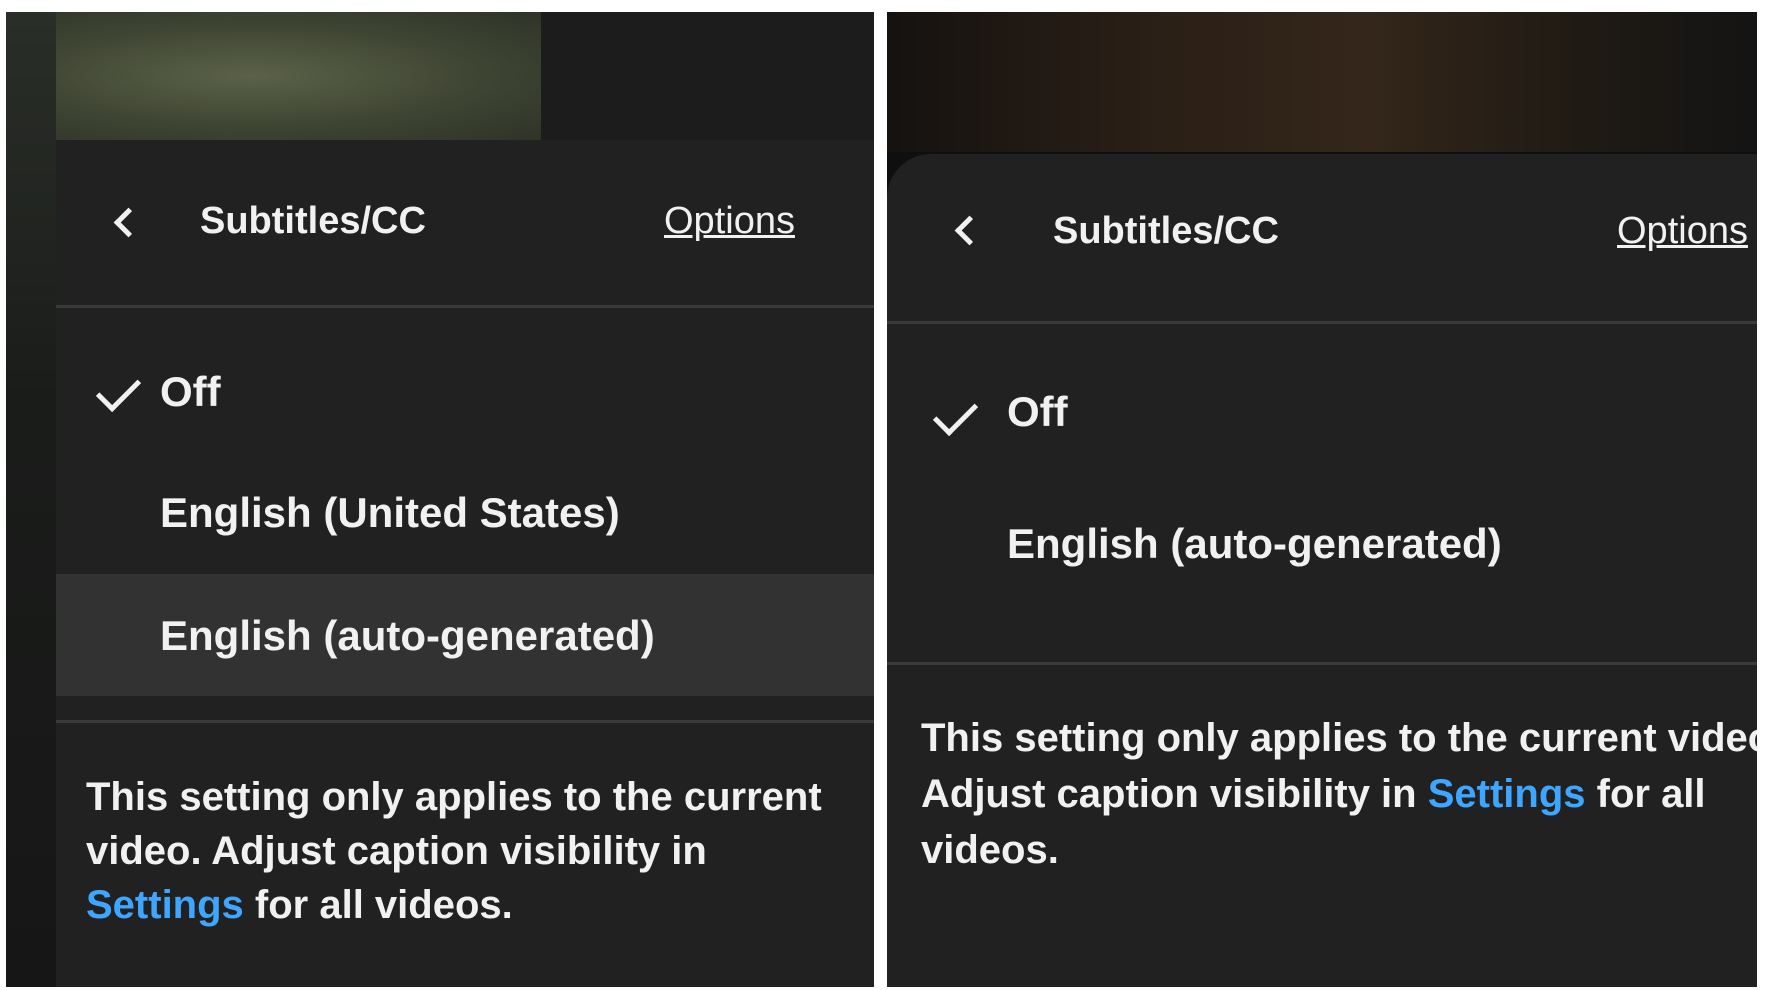 The image size is (1774, 990). I want to click on note-line: Settings for all videos., so click(476, 905).